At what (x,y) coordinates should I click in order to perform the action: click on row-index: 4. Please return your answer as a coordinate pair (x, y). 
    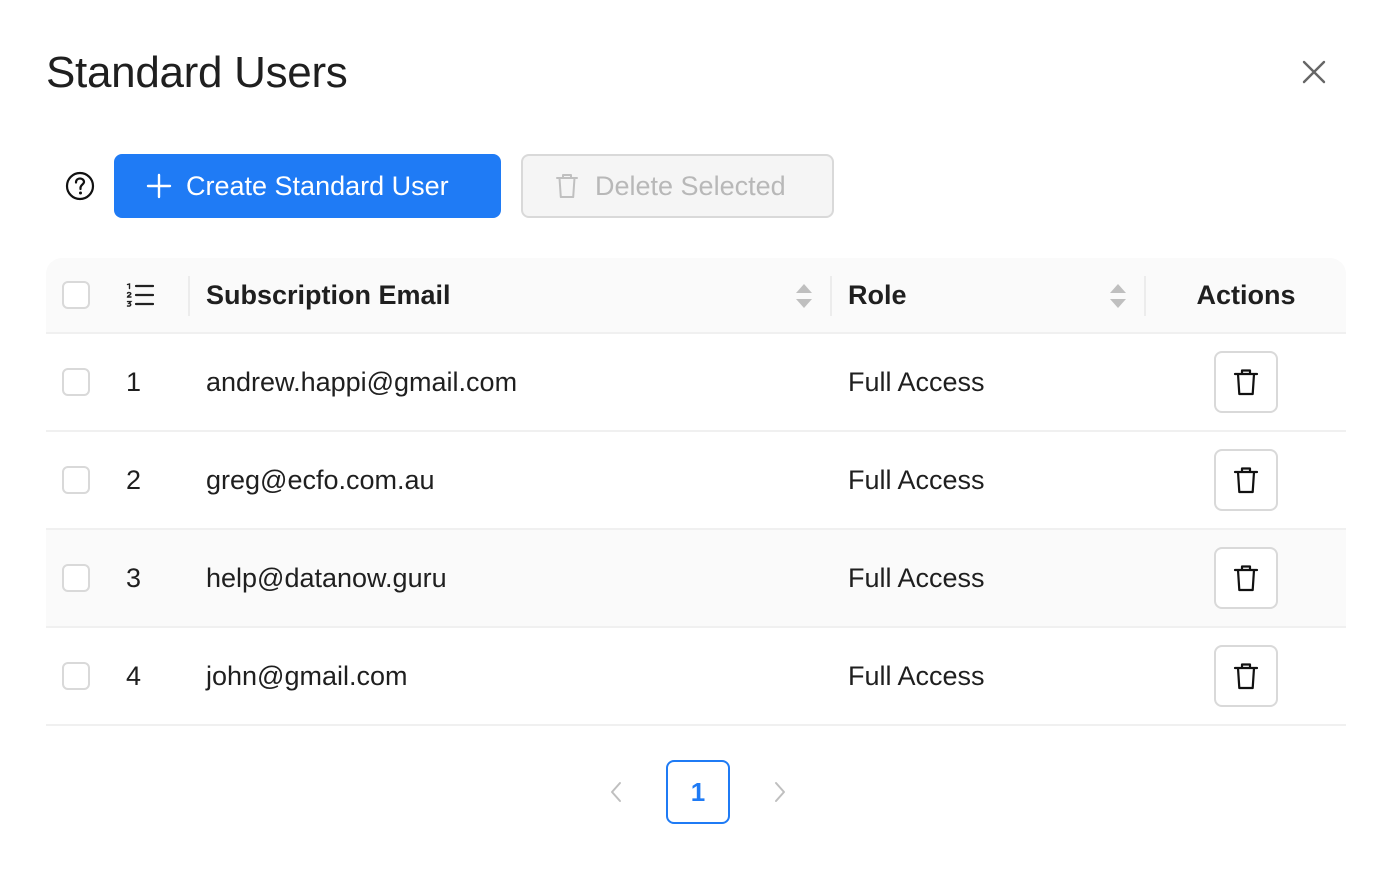
    Looking at the image, I should click on (134, 675).